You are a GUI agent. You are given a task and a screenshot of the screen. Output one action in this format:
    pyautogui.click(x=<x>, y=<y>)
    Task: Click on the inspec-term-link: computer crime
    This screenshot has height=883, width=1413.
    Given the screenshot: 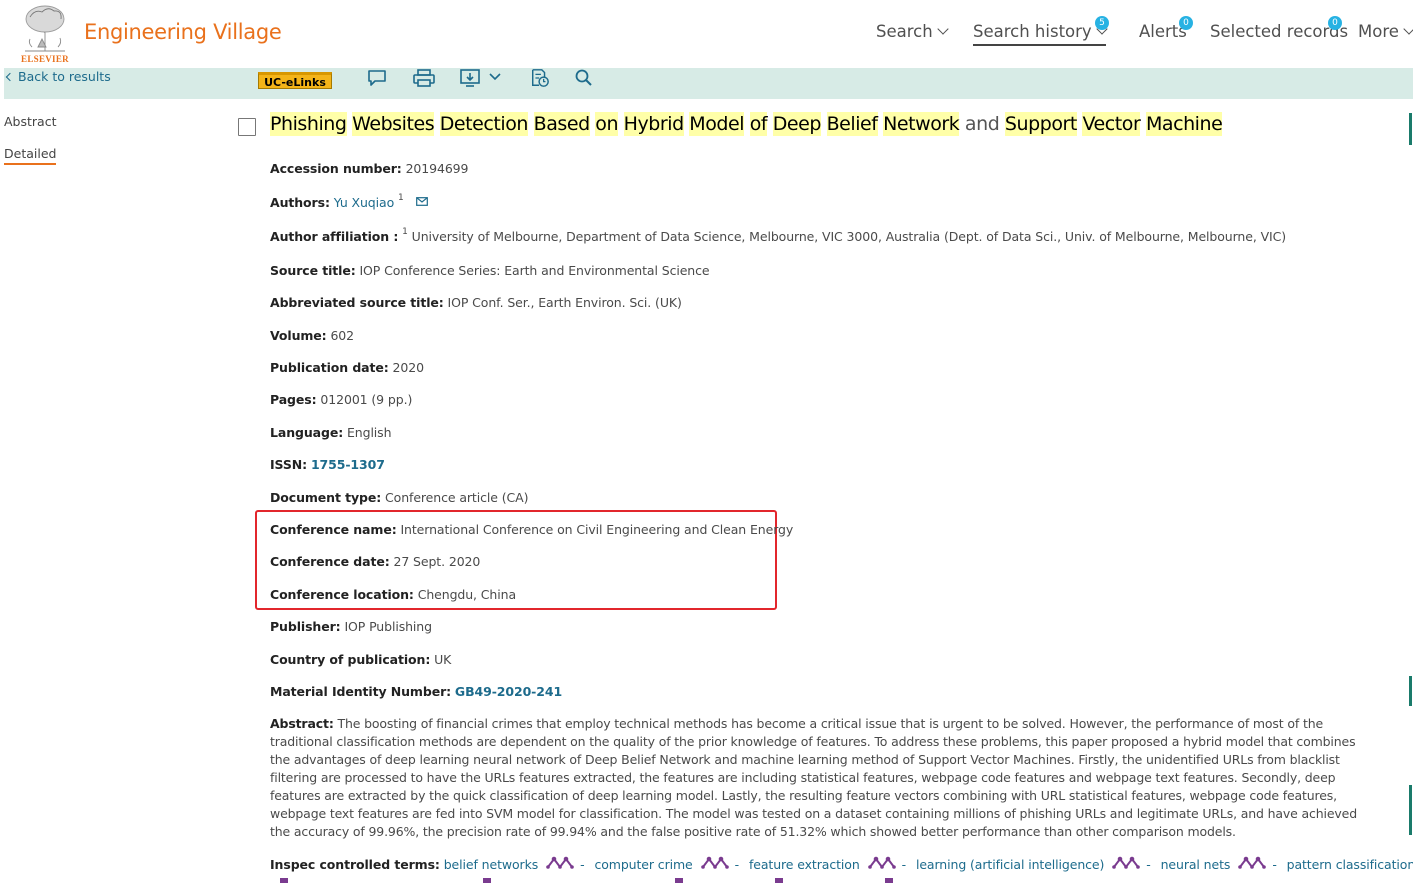 What is the action you would take?
    pyautogui.click(x=643, y=864)
    